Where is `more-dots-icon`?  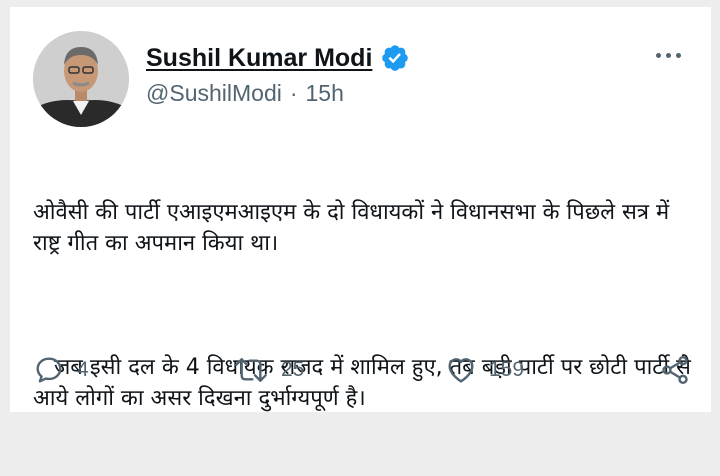 more-dots-icon is located at coordinates (668, 55).